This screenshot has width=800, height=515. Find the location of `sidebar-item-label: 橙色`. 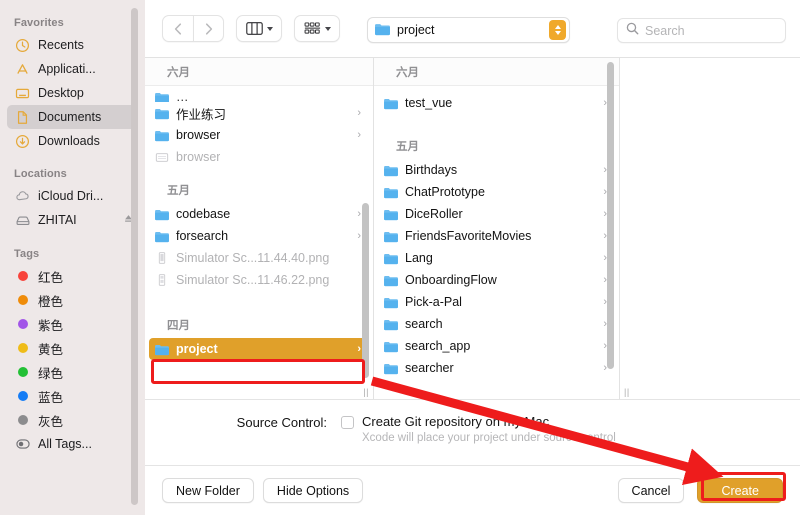

sidebar-item-label: 橙色 is located at coordinates (51, 301).